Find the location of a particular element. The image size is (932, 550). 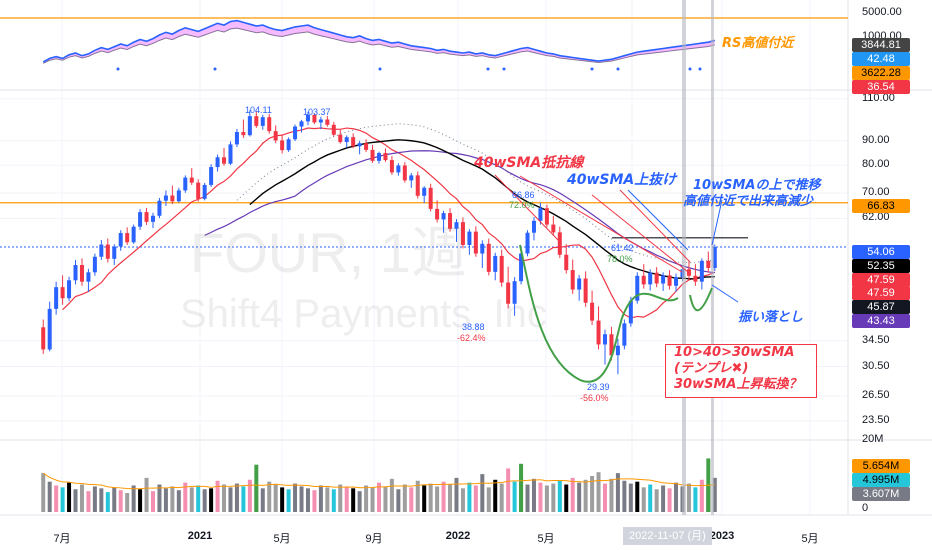

price-marker: -62.4% is located at coordinates (471, 338).